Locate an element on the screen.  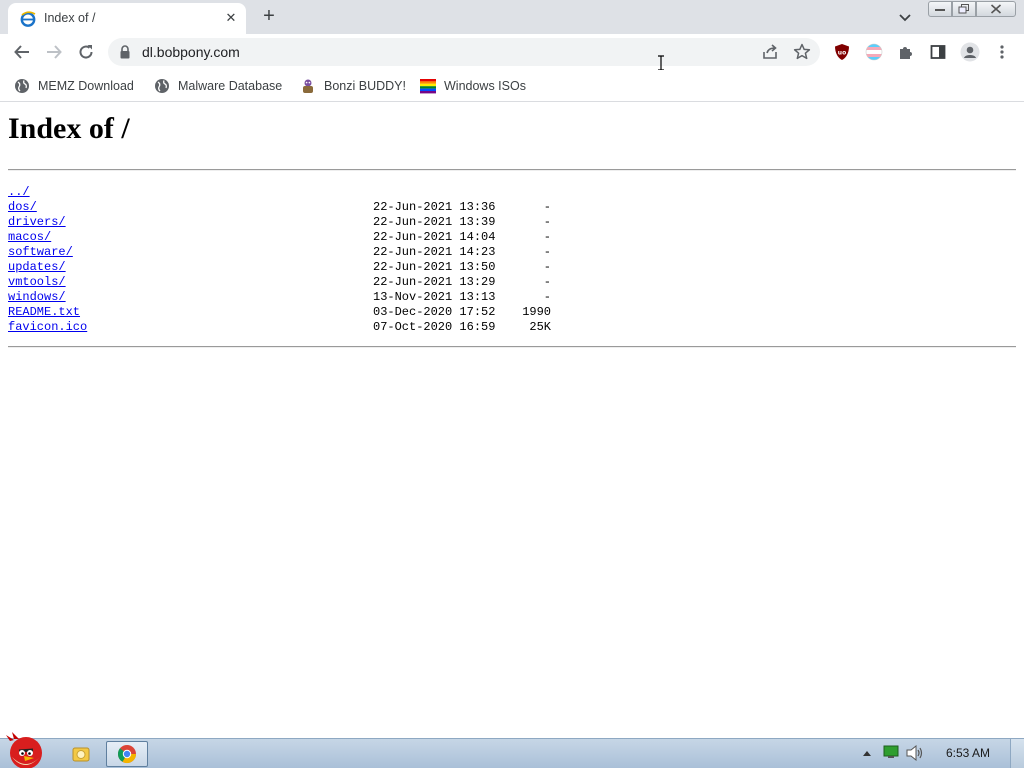
profile-button is located at coordinates (970, 52).